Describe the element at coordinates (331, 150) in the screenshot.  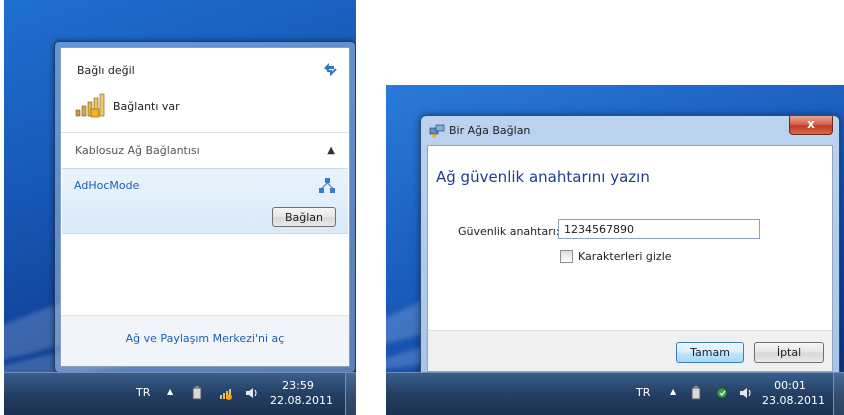
I see `chevron-up-icon: ▲` at that location.